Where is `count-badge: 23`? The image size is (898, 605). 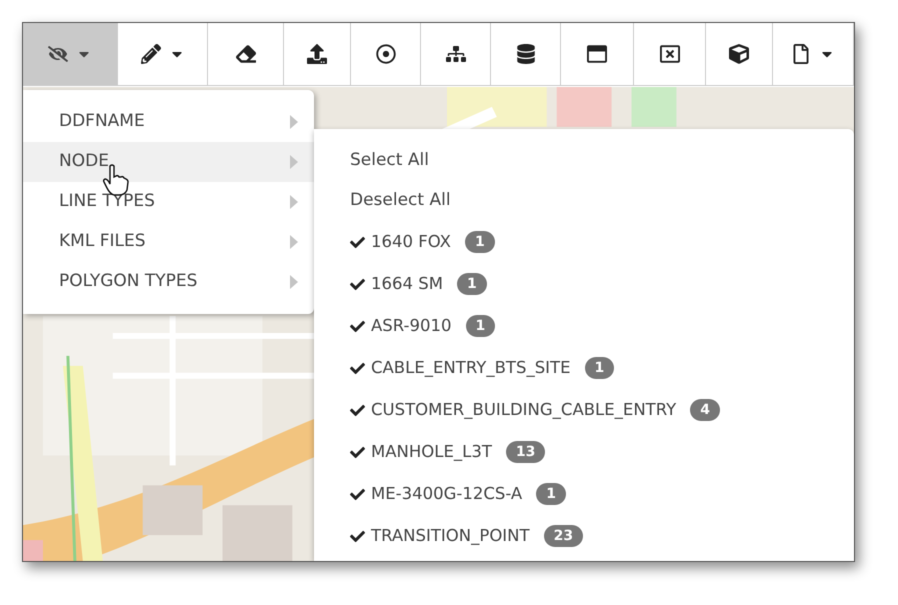
count-badge: 23 is located at coordinates (564, 536).